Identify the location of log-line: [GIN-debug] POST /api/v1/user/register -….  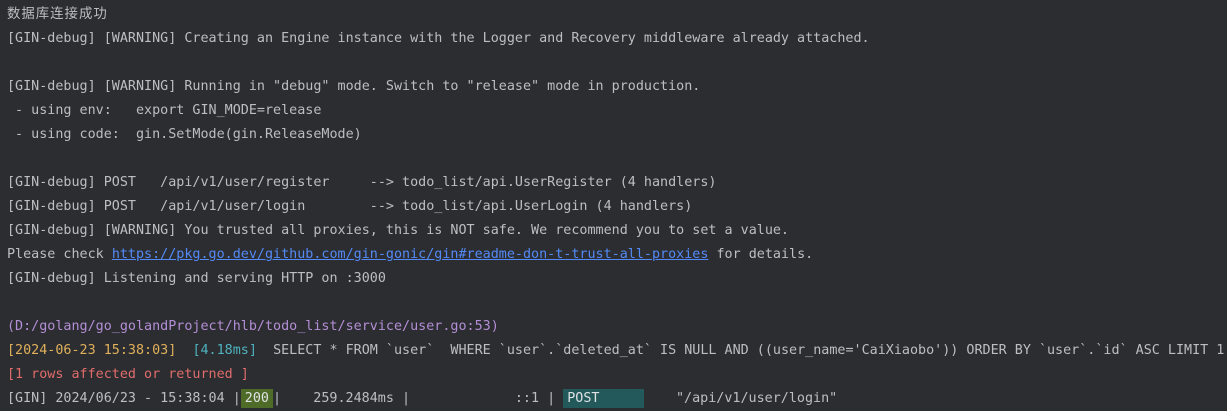
(362, 182).